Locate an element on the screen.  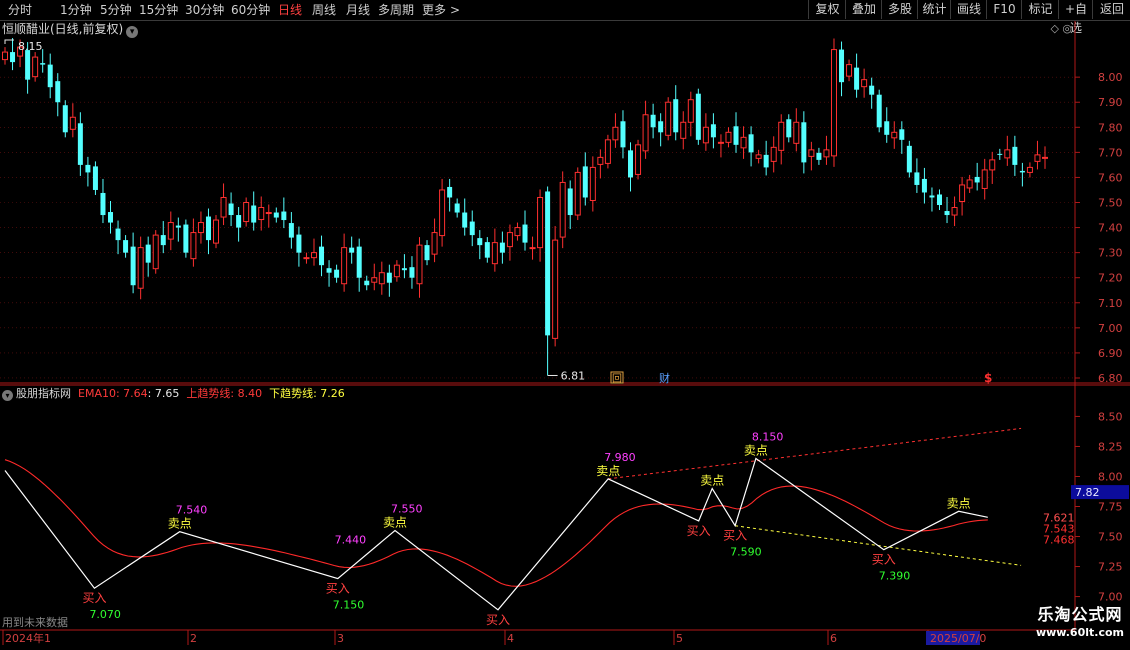
period-tab-10: 更多 is located at coordinates (434, 10).